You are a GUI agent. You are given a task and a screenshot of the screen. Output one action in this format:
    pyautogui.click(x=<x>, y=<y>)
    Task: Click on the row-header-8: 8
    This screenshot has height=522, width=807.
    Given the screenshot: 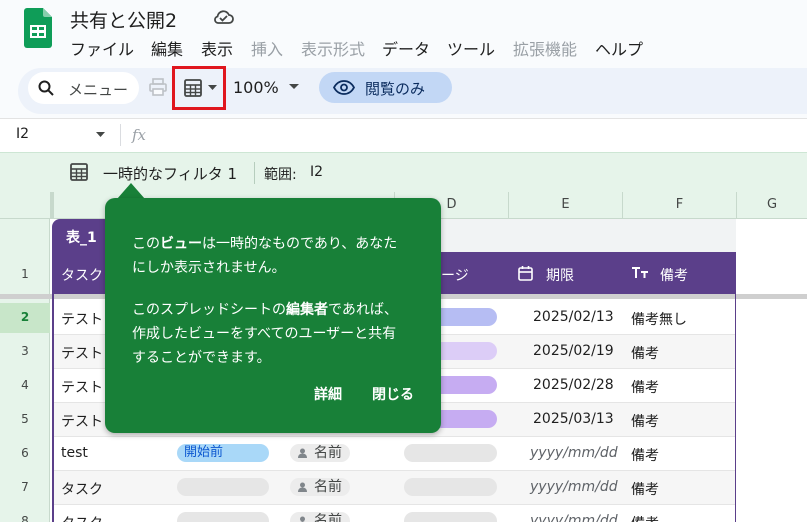 What is the action you would take?
    pyautogui.click(x=25, y=518)
    